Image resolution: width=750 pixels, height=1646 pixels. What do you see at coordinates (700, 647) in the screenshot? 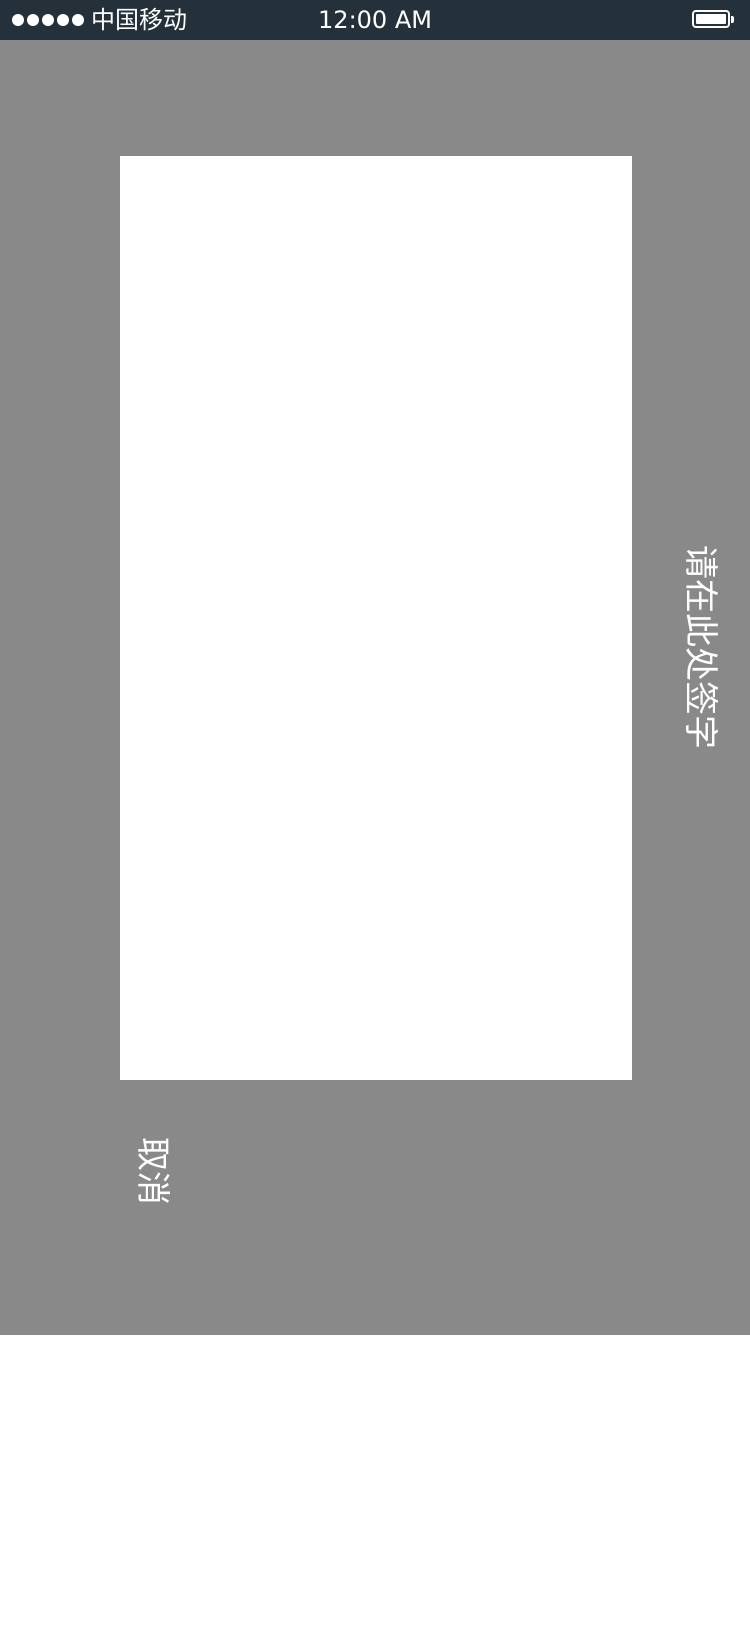
I see `signature-hint-label: 请在此处签字` at bounding box center [700, 647].